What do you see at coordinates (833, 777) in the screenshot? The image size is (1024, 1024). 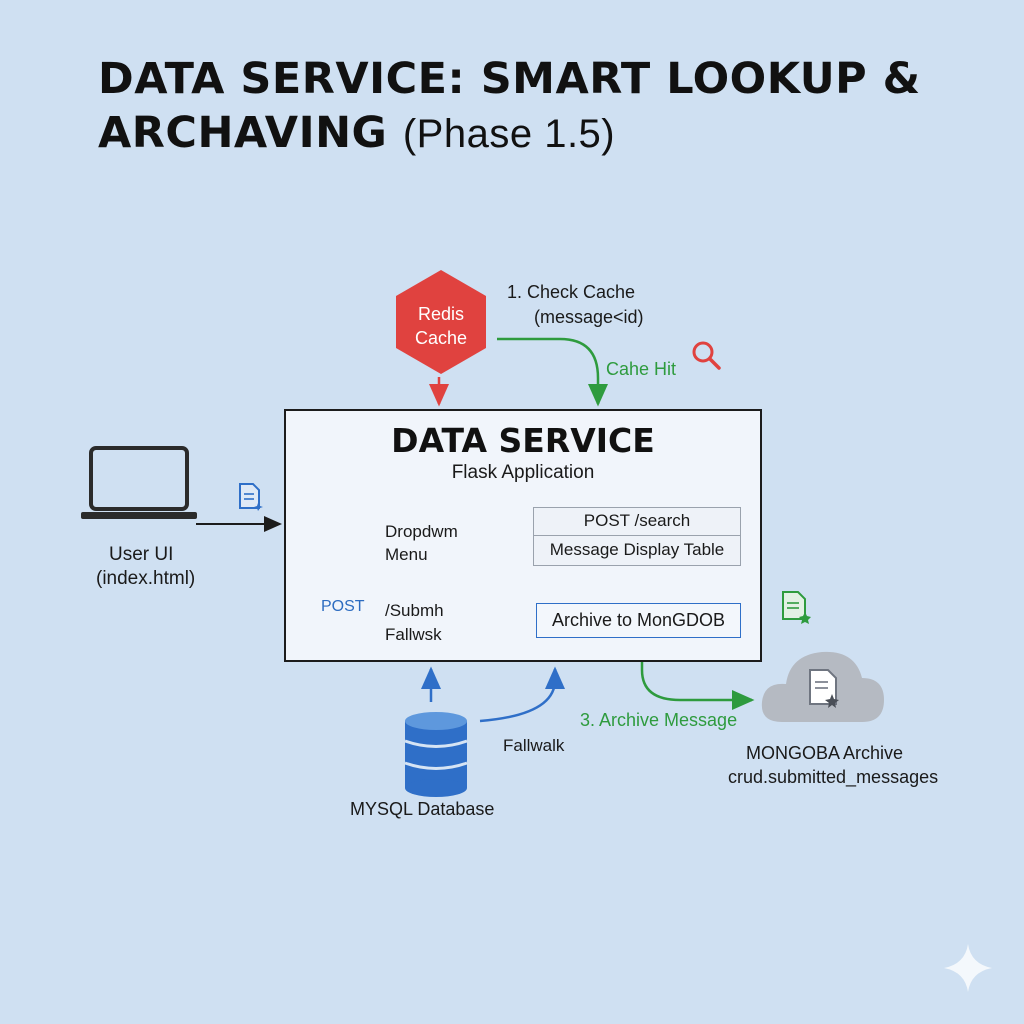 I see `mongo-collection-label: crud.submitted_messages` at bounding box center [833, 777].